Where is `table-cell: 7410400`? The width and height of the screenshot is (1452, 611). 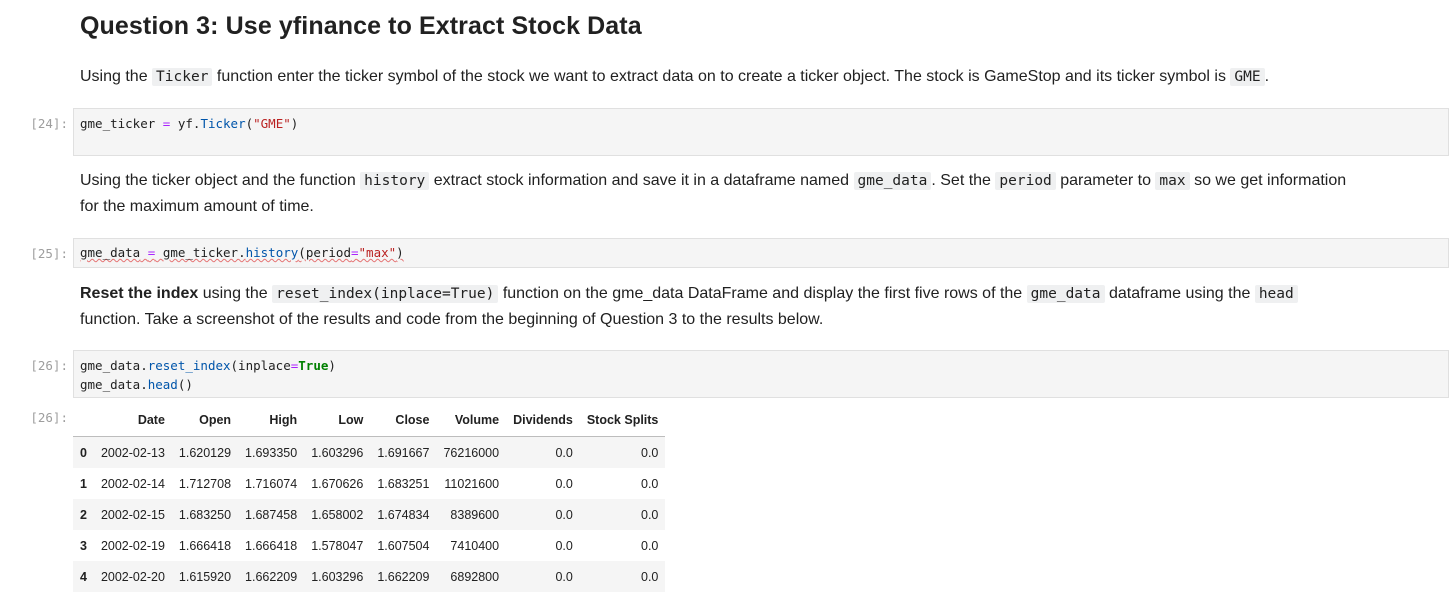
table-cell: 7410400 is located at coordinates (475, 545).